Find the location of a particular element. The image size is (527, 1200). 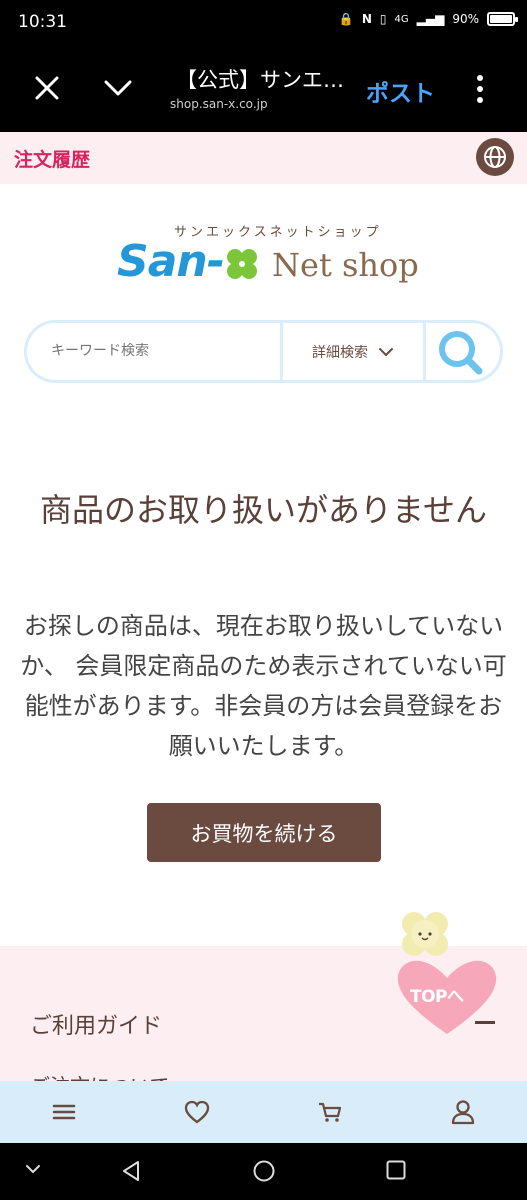

battery-fill is located at coordinates (501, 19).